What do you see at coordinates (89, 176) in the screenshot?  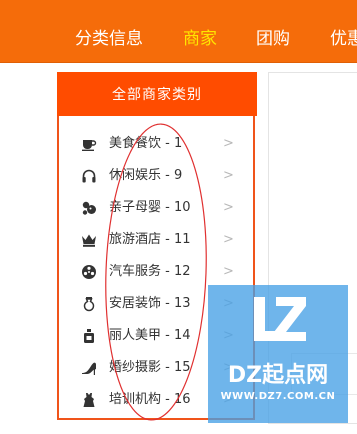 I see `headphones-icon` at bounding box center [89, 176].